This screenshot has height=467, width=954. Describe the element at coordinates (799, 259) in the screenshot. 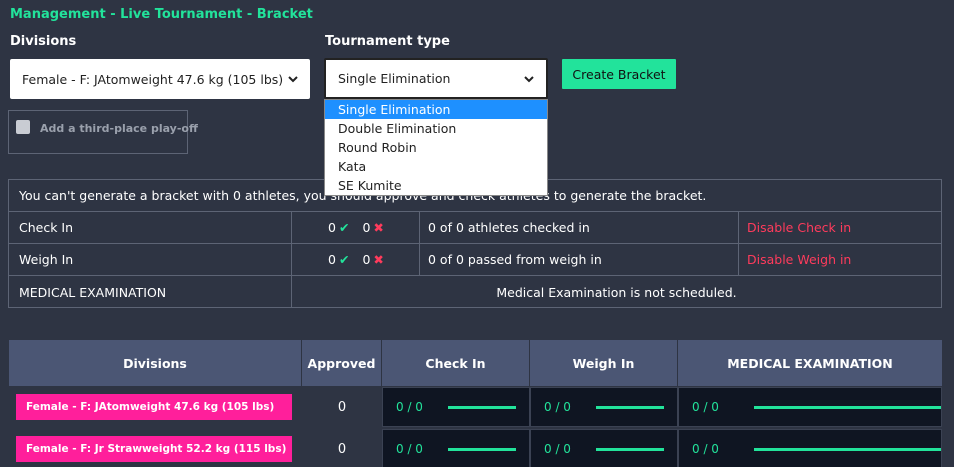

I see `disable-weighin-link: Disable Weigh in` at that location.